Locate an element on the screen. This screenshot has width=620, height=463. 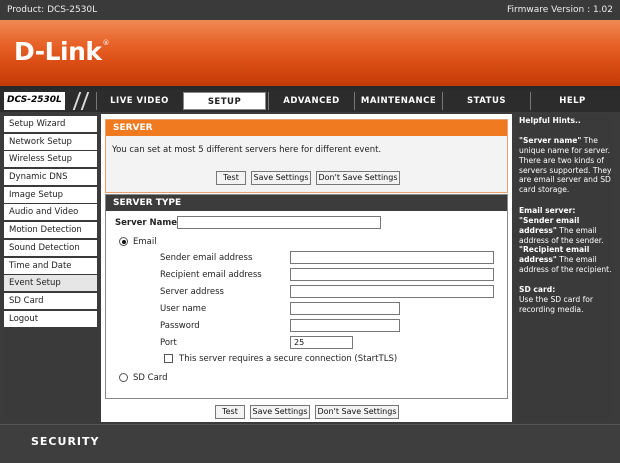
dlink-logo: D-Link® is located at coordinates (62, 51).